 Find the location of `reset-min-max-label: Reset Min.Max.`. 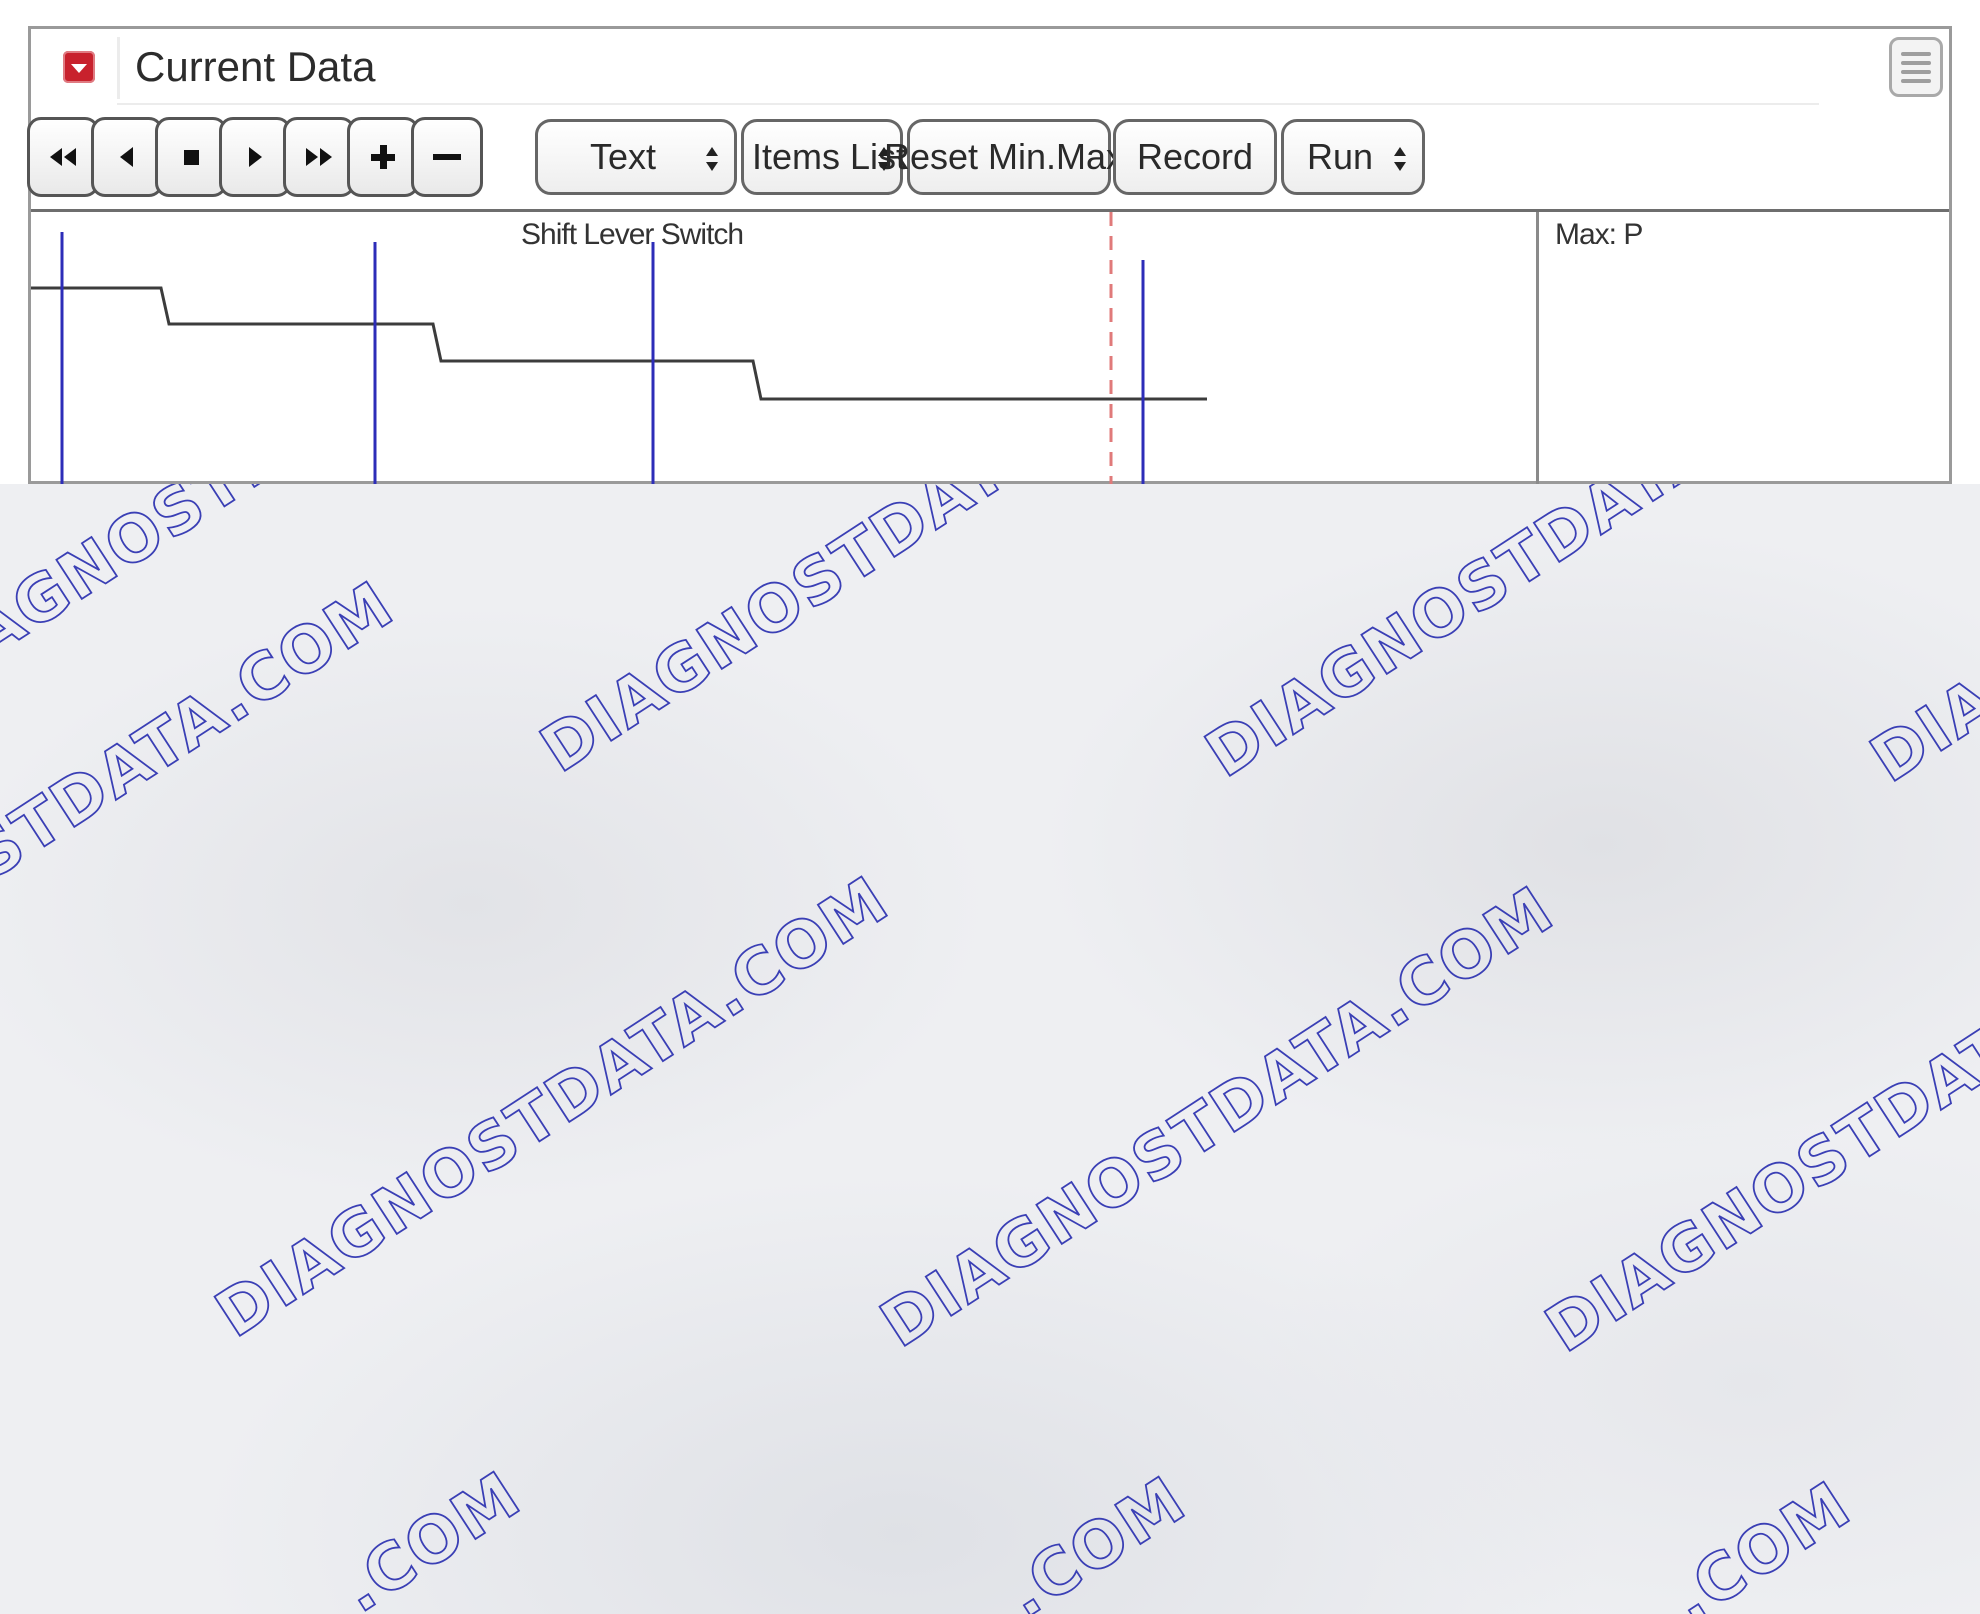

reset-min-max-label: Reset Min.Max. is located at coordinates (1009, 156).